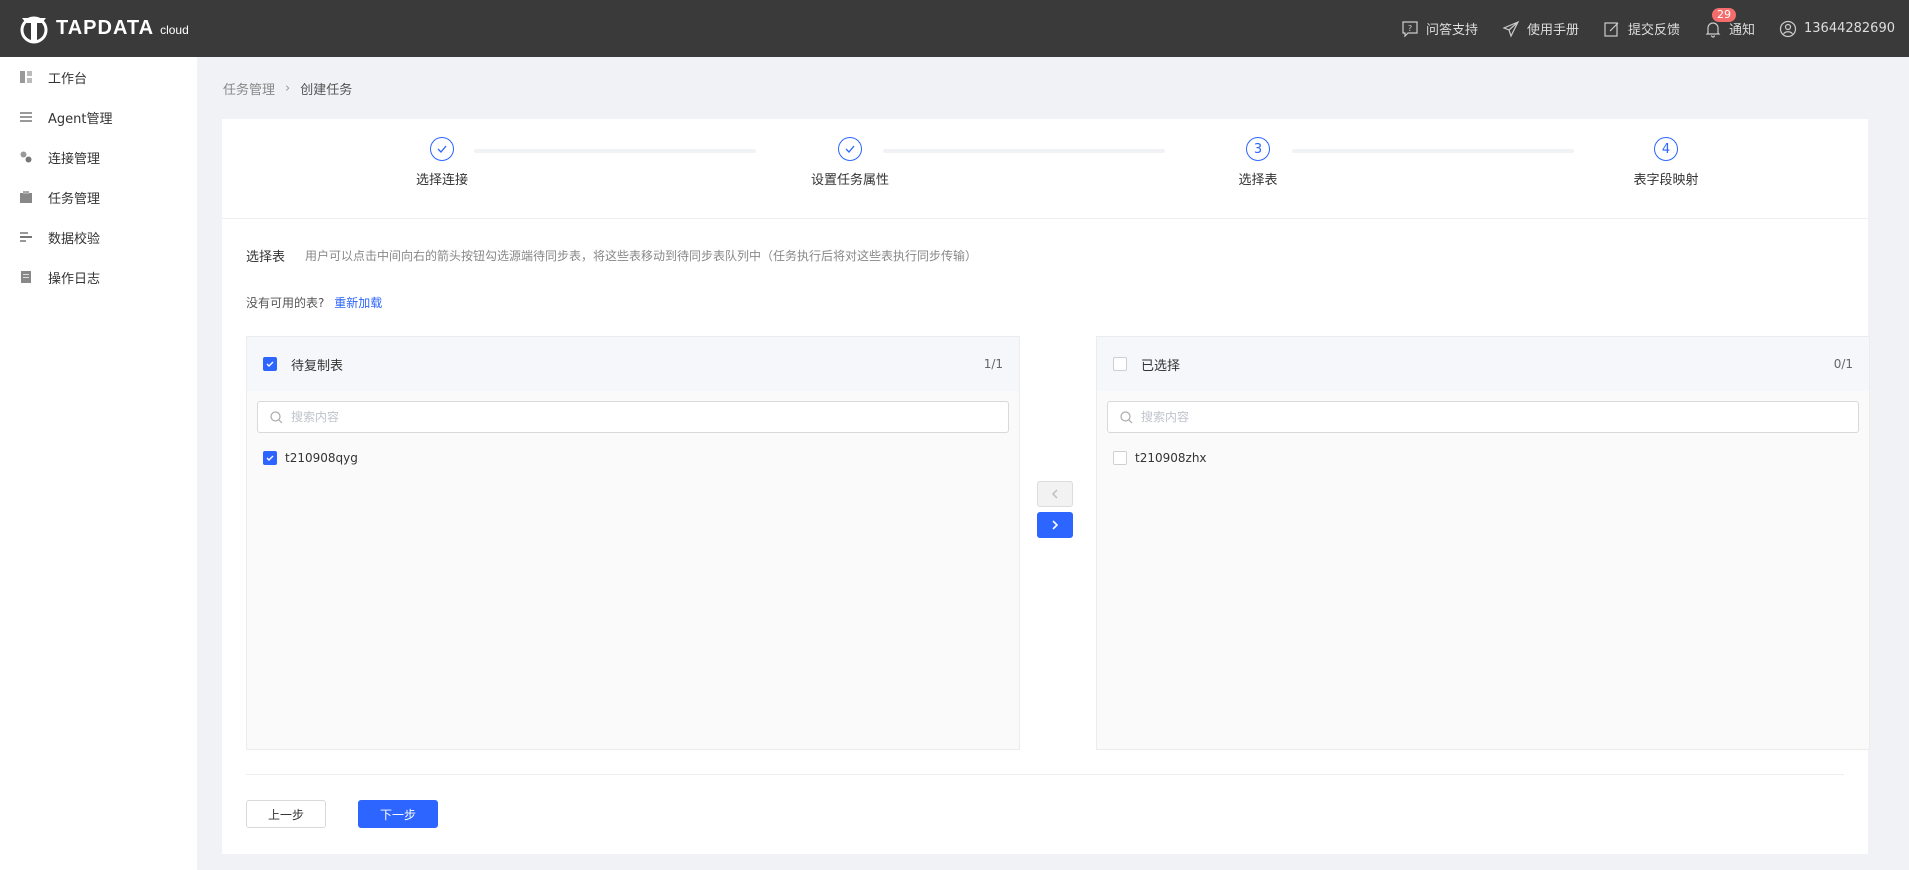 Image resolution: width=1909 pixels, height=870 pixels. Describe the element at coordinates (1724, 15) in the screenshot. I see `notification-badge: 29` at that location.